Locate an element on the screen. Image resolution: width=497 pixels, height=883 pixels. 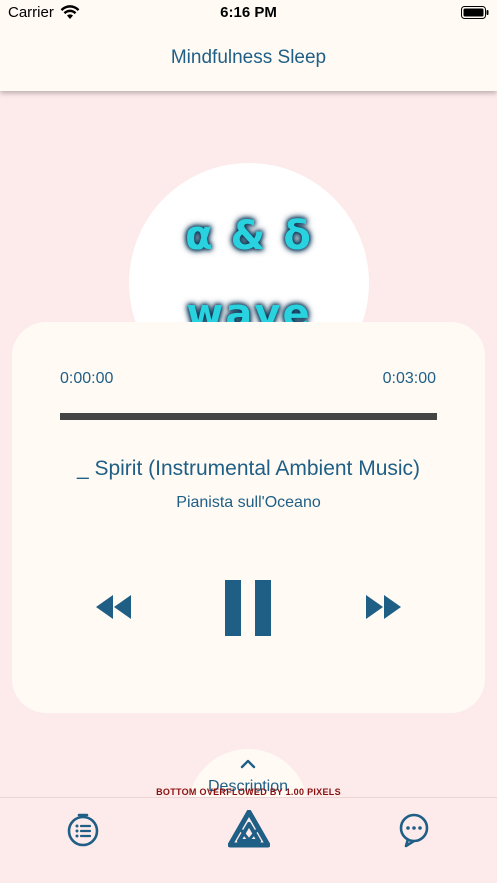
status-bar: Carrier 6:16 PM is located at coordinates (248, 13).